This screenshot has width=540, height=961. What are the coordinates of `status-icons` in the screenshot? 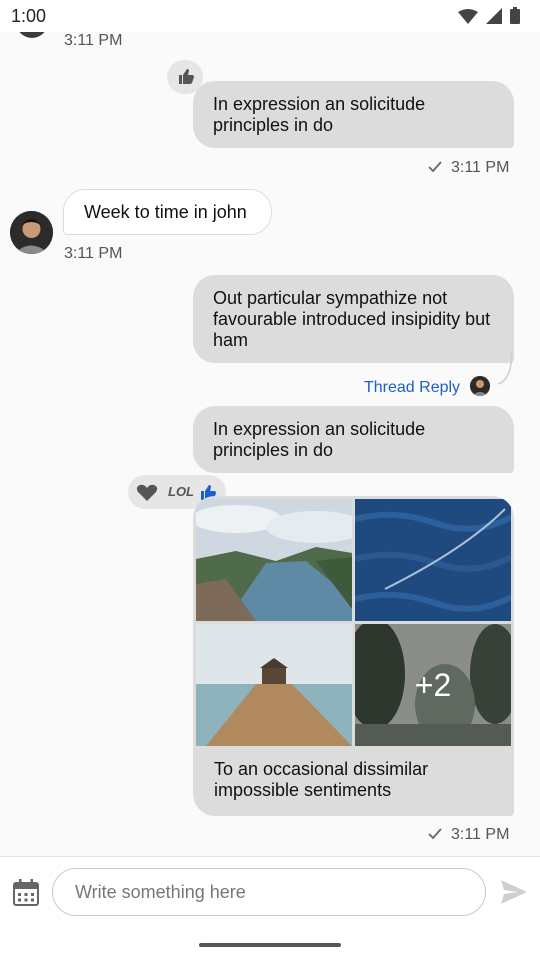 It's located at (485, 16).